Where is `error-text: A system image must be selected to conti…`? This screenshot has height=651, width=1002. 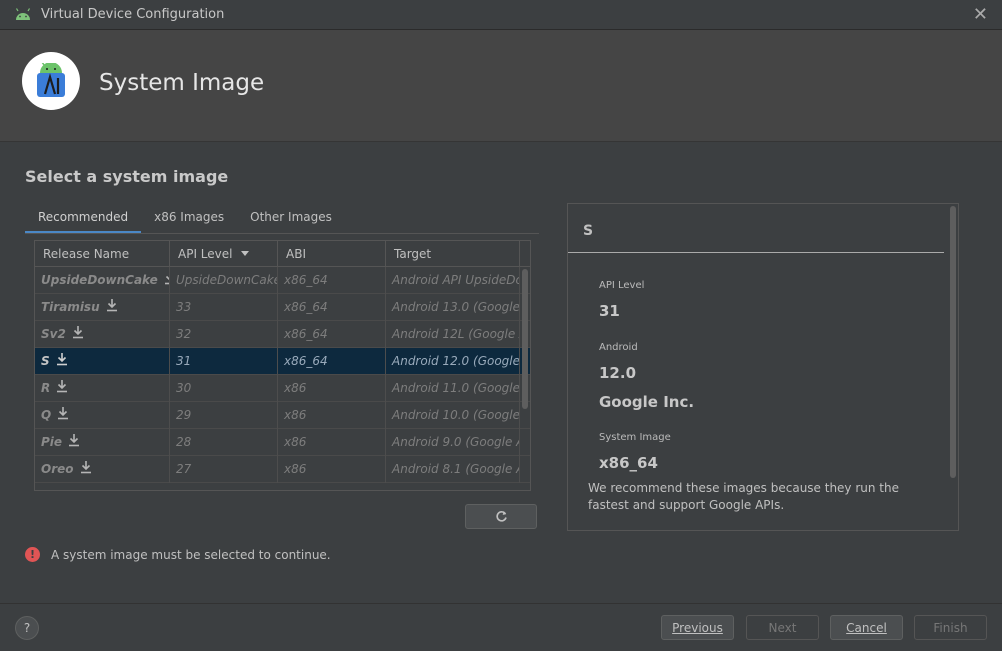
error-text: A system image must be selected to conti… is located at coordinates (191, 554).